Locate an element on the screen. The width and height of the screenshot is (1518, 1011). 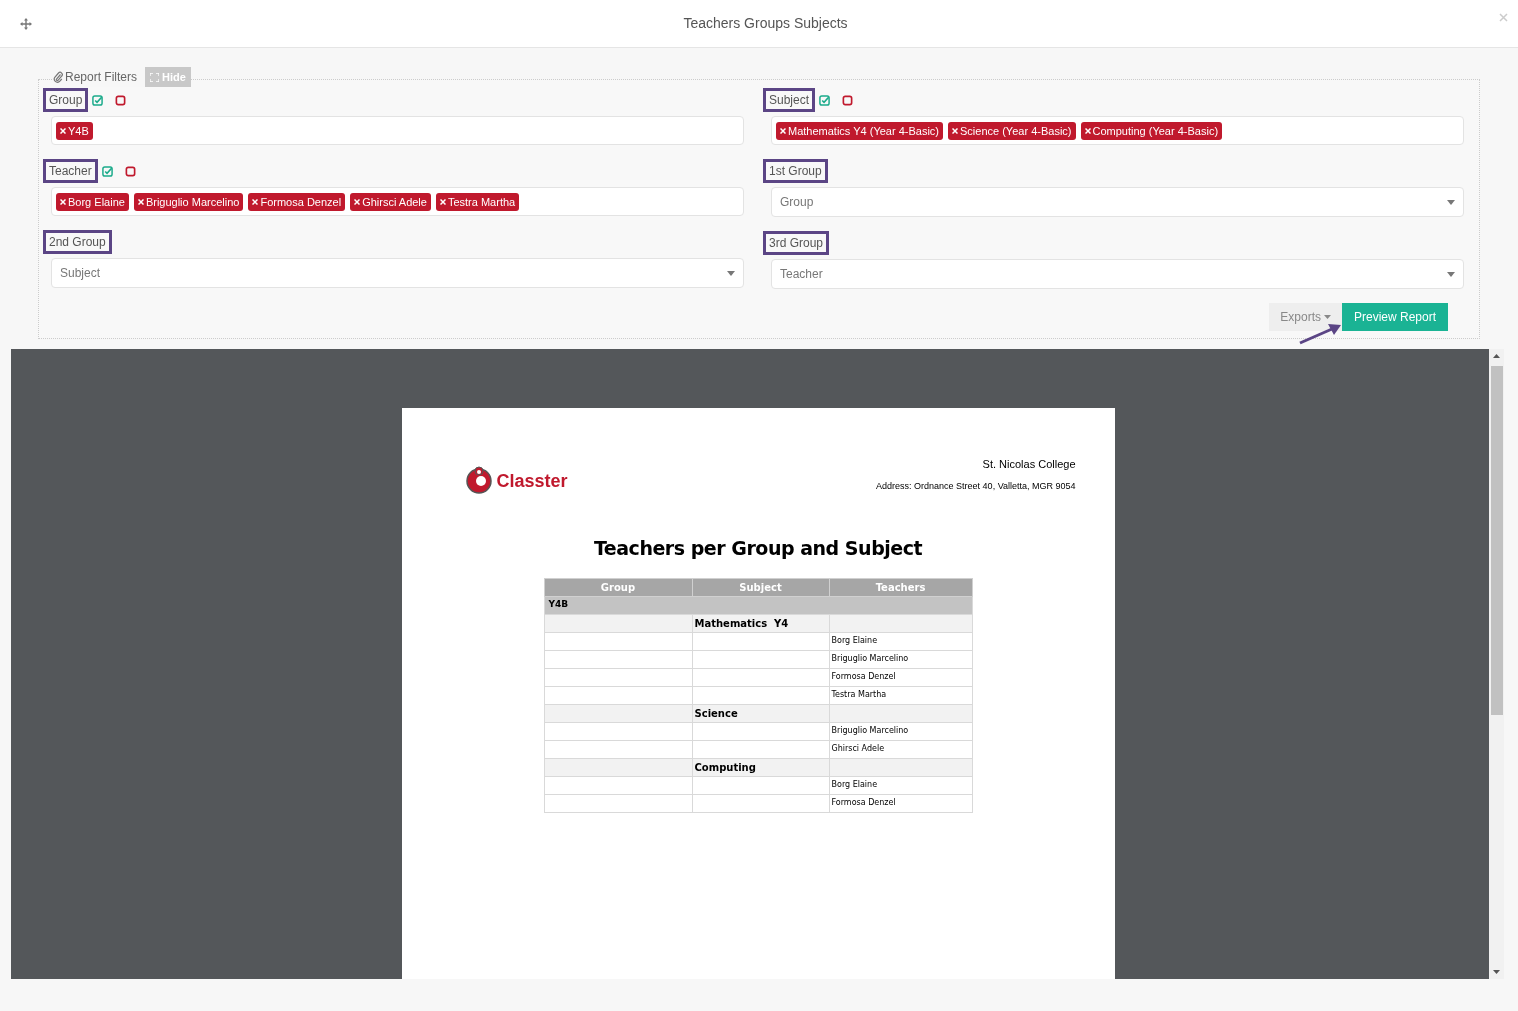
collapse-icon is located at coordinates (155, 77).